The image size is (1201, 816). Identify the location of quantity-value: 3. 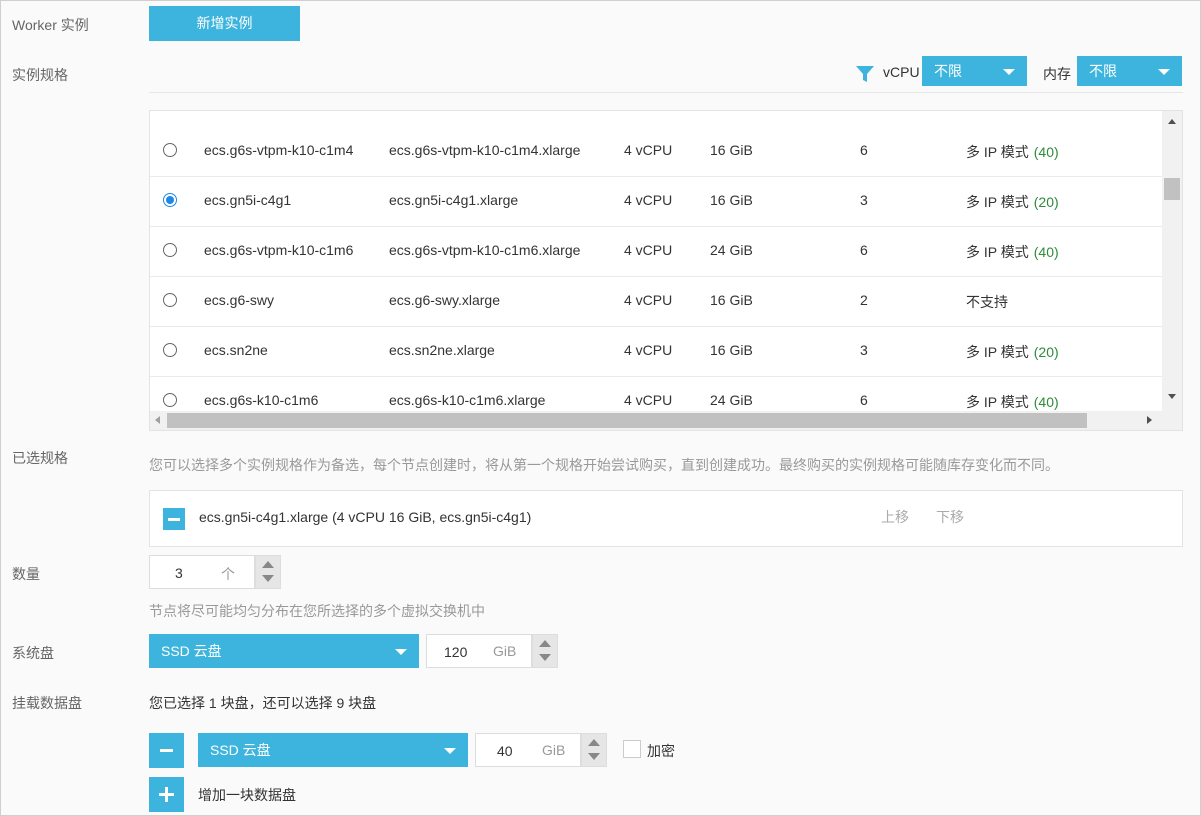
(179, 573).